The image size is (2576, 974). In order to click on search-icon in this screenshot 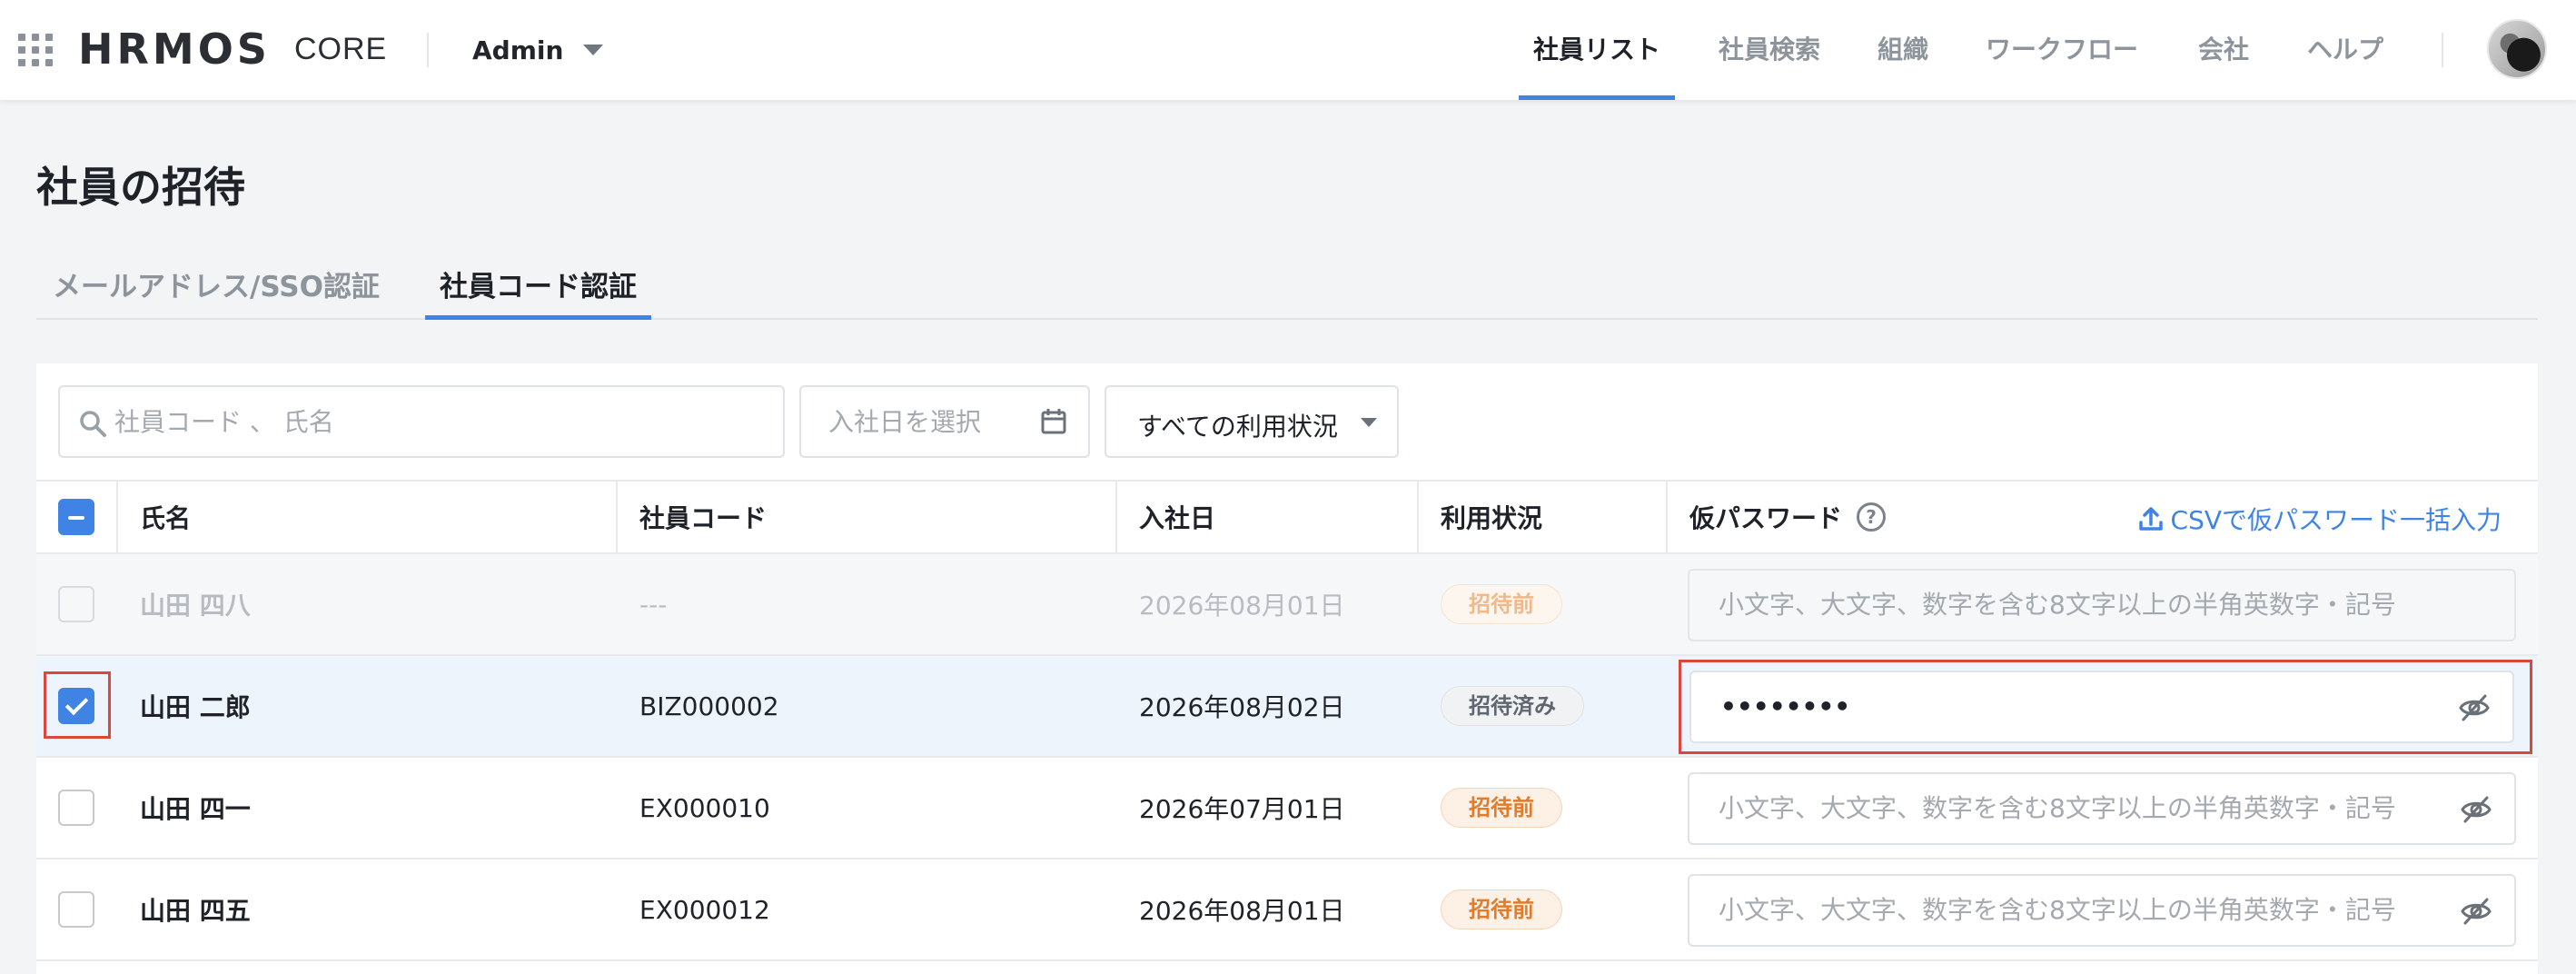, I will do `click(93, 424)`.